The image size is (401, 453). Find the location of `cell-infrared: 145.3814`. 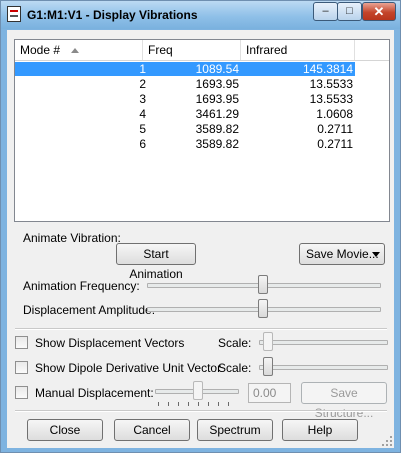

cell-infrared: 145.3814 is located at coordinates (327, 69).